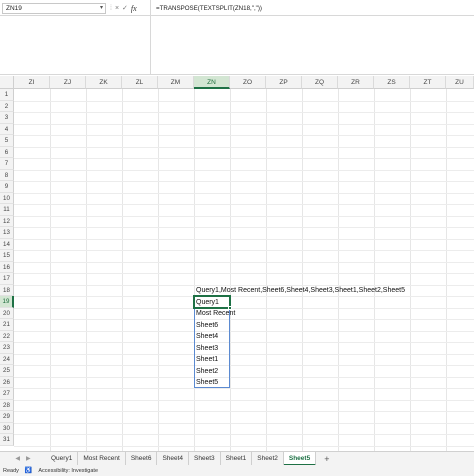  What do you see at coordinates (214, 313) in the screenshot?
I see `cell-zn20: Most Recent` at bounding box center [214, 313].